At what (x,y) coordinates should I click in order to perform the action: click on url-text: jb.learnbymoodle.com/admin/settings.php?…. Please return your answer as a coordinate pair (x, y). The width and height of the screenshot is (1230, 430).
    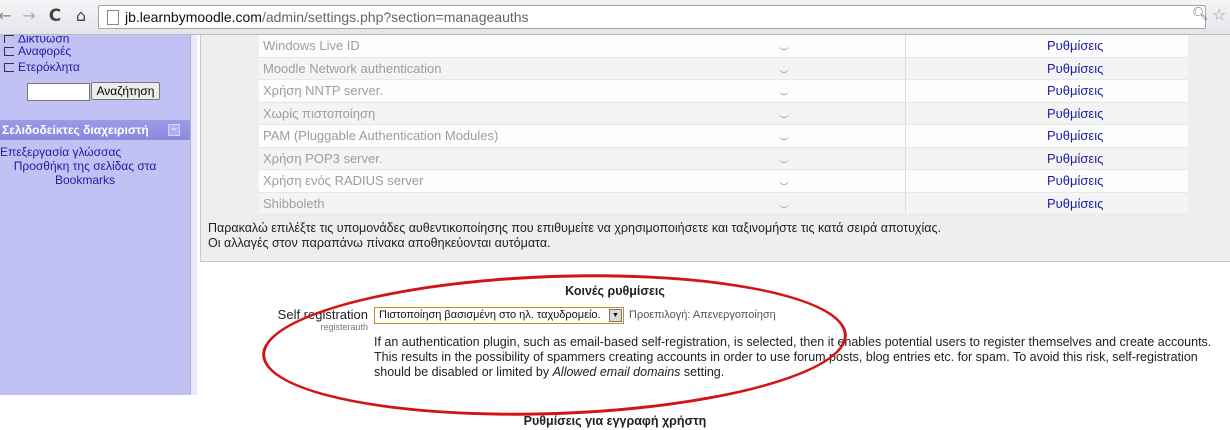
    Looking at the image, I should click on (327, 17).